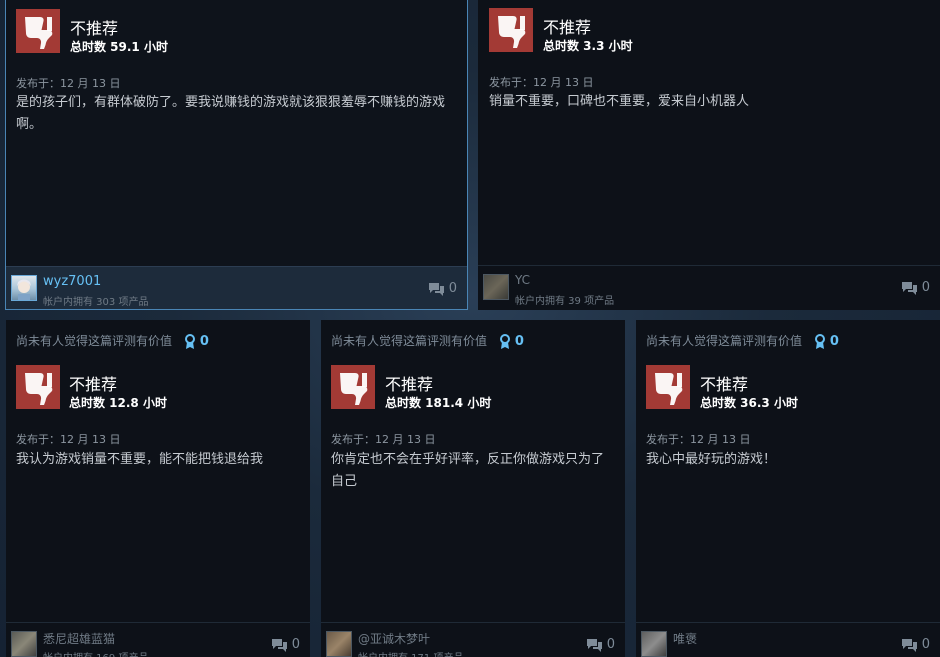 Image resolution: width=940 pixels, height=657 pixels. Describe the element at coordinates (140, 459) in the screenshot. I see `review-text: 我认为游戏销量不重要，能不能把钱退给我` at that location.